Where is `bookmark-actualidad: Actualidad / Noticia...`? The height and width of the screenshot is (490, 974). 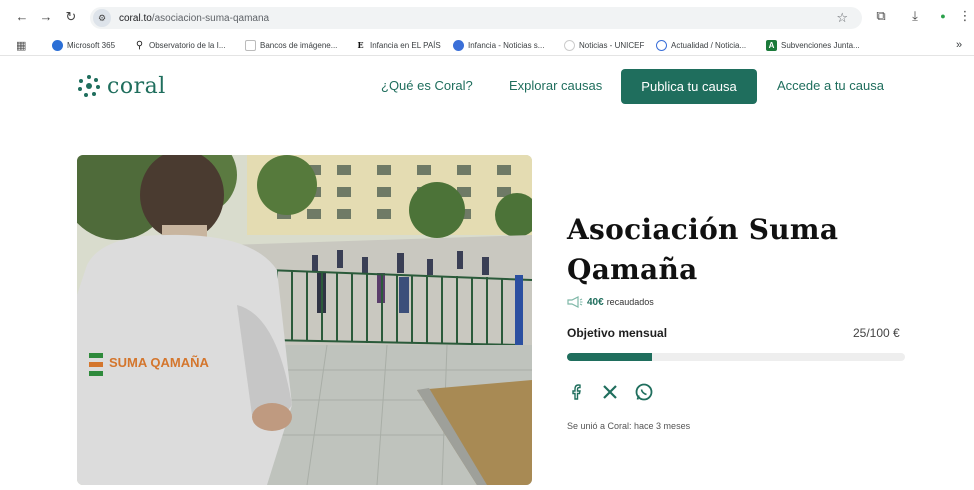 bookmark-actualidad: Actualidad / Noticia... is located at coordinates (701, 45).